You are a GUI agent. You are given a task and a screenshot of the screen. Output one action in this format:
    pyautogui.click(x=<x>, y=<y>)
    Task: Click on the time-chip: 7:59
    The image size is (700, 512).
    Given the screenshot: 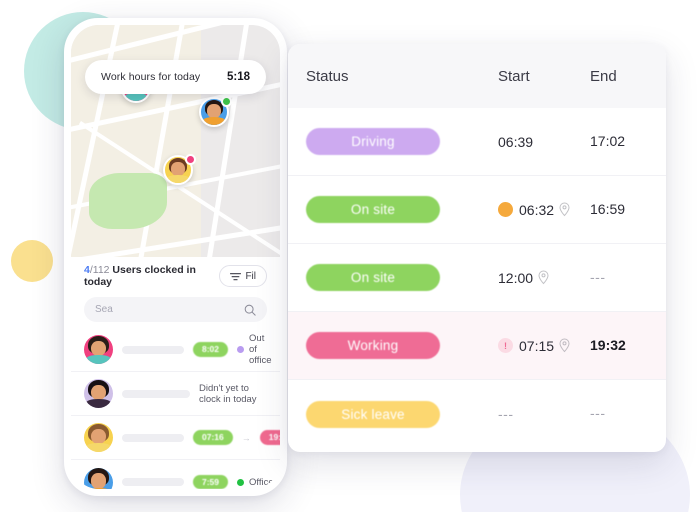 What is the action you would take?
    pyautogui.click(x=211, y=481)
    